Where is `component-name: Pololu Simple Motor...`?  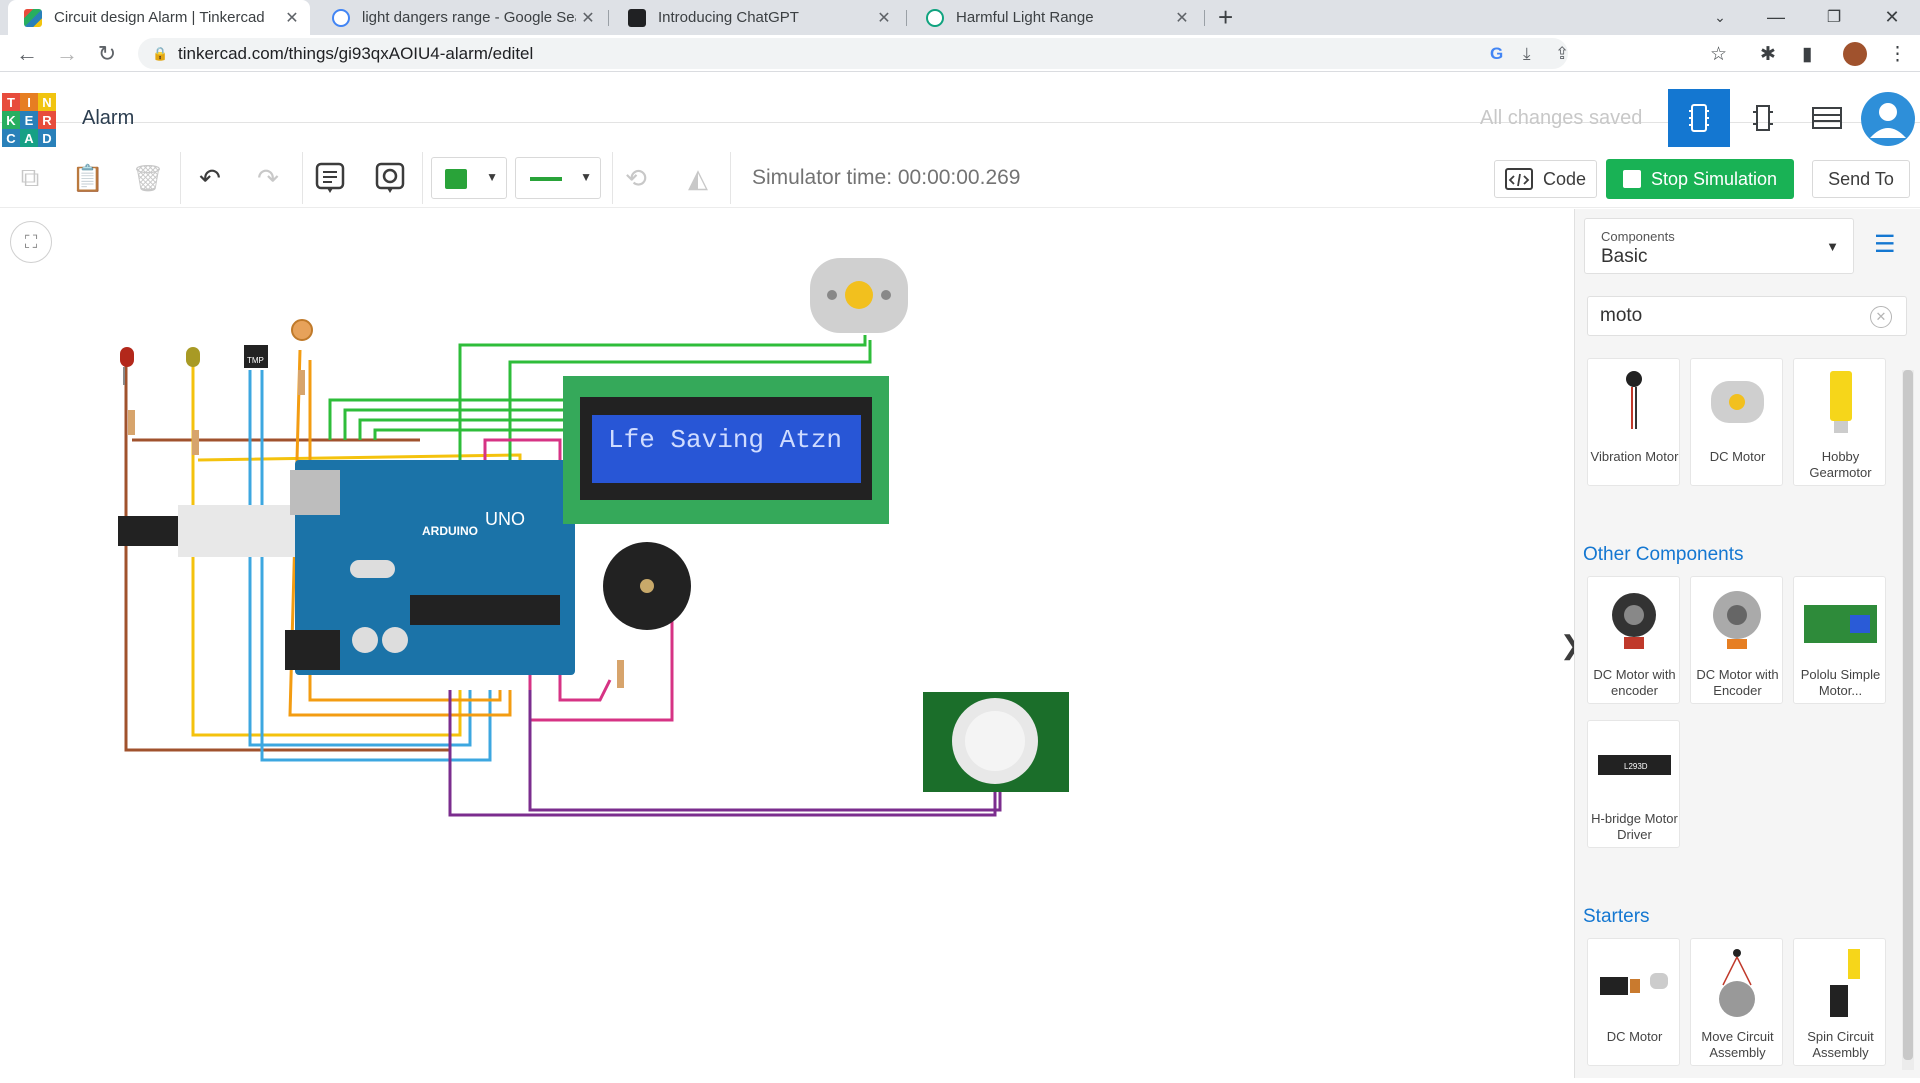 component-name: Pololu Simple Motor... is located at coordinates (1840, 682).